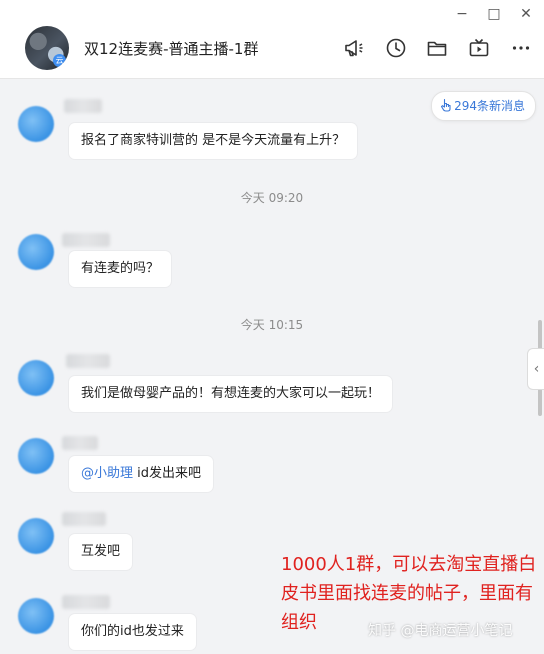  Describe the element at coordinates (272, 325) in the screenshot. I see `timestamp: 今天 10:15` at that location.